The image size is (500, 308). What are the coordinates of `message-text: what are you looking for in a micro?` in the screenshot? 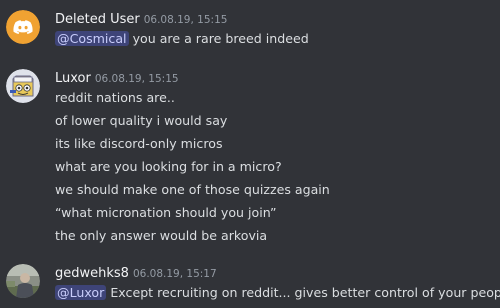 It's located at (168, 166).